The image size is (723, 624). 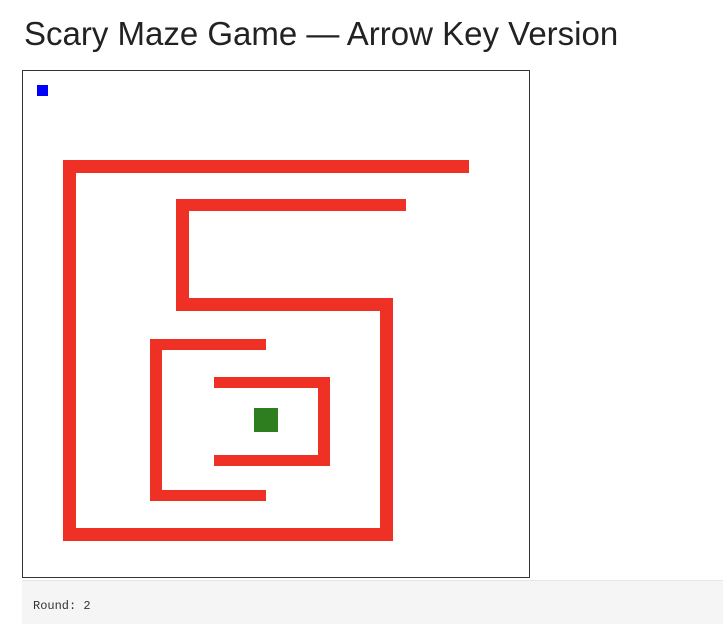 What do you see at coordinates (321, 33) in the screenshot?
I see `page-title: Scary Maze Game — Arrow Key Version` at bounding box center [321, 33].